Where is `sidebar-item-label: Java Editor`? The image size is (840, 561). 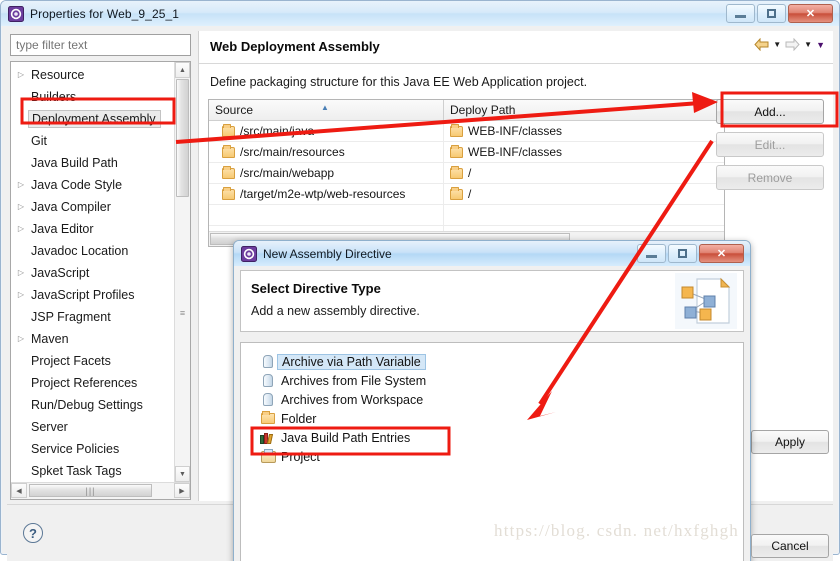
sidebar-item-label: Java Editor is located at coordinates (62, 229).